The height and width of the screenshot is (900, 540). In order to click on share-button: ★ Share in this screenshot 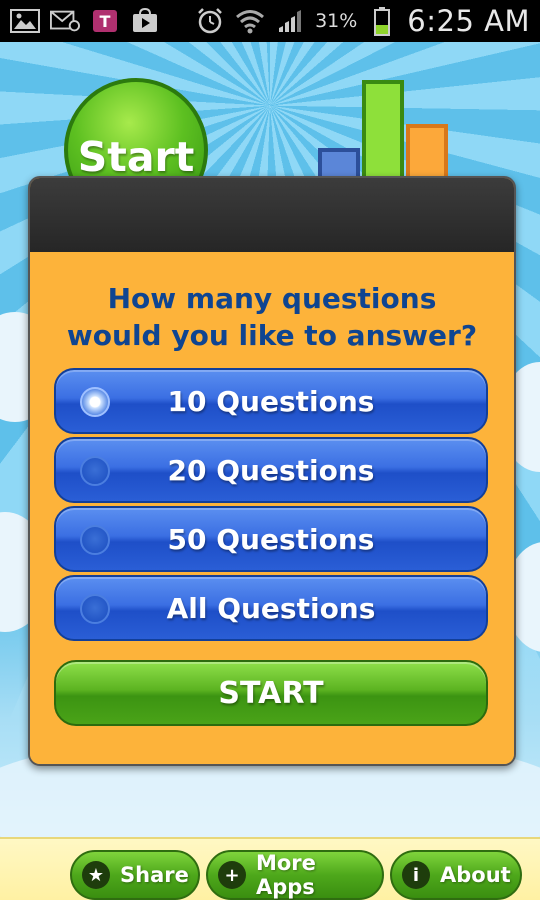, I will do `click(135, 875)`.